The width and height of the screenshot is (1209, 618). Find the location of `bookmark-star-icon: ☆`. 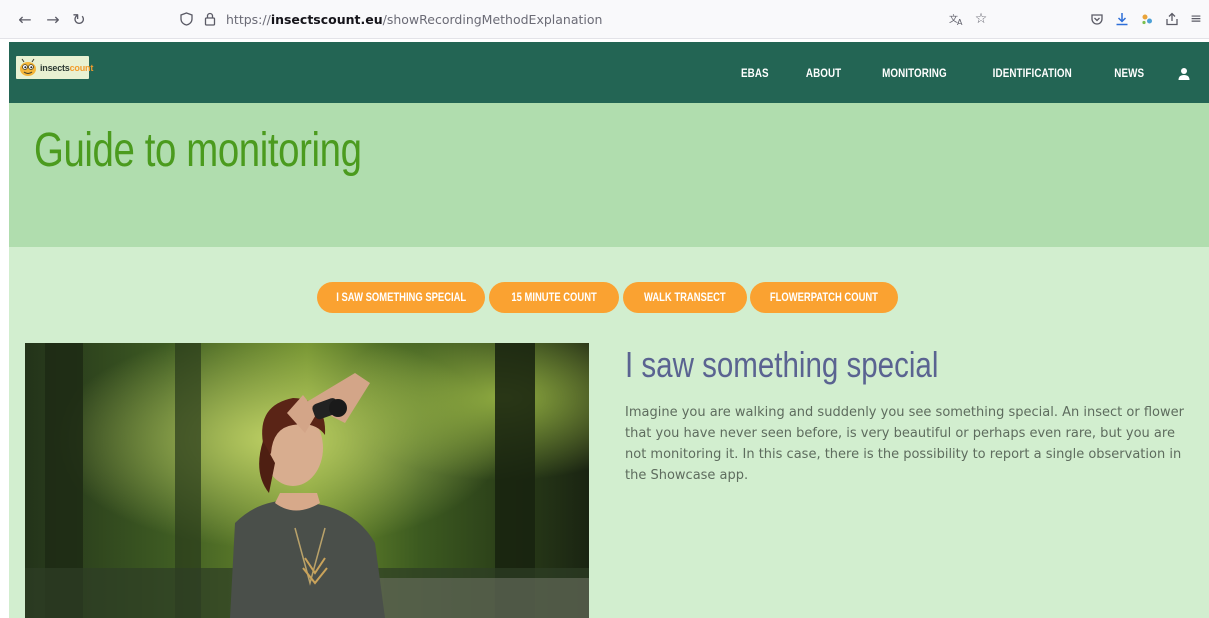

bookmark-star-icon: ☆ is located at coordinates (981, 19).